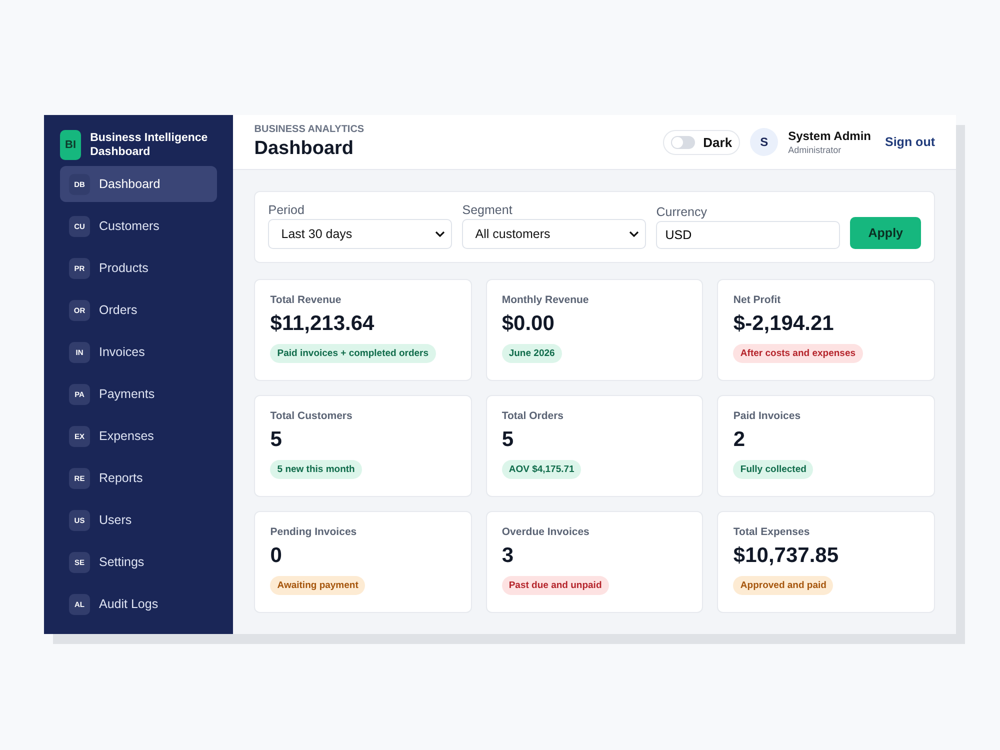 The width and height of the screenshot is (1000, 750). Describe the element at coordinates (322, 324) in the screenshot. I see `stat-value: $11,213.64` at that location.